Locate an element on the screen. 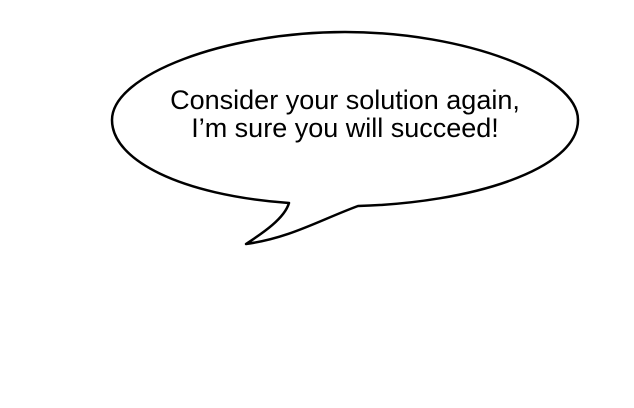  speech-line-2: I’m sure you will succeed! is located at coordinates (345, 128).